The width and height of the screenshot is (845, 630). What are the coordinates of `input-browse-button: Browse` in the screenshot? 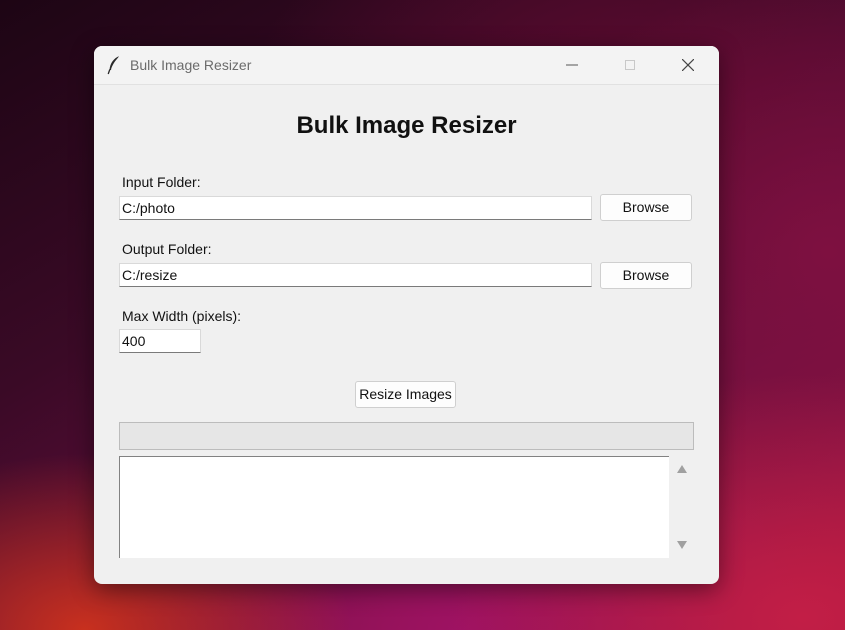 It's located at (646, 207).